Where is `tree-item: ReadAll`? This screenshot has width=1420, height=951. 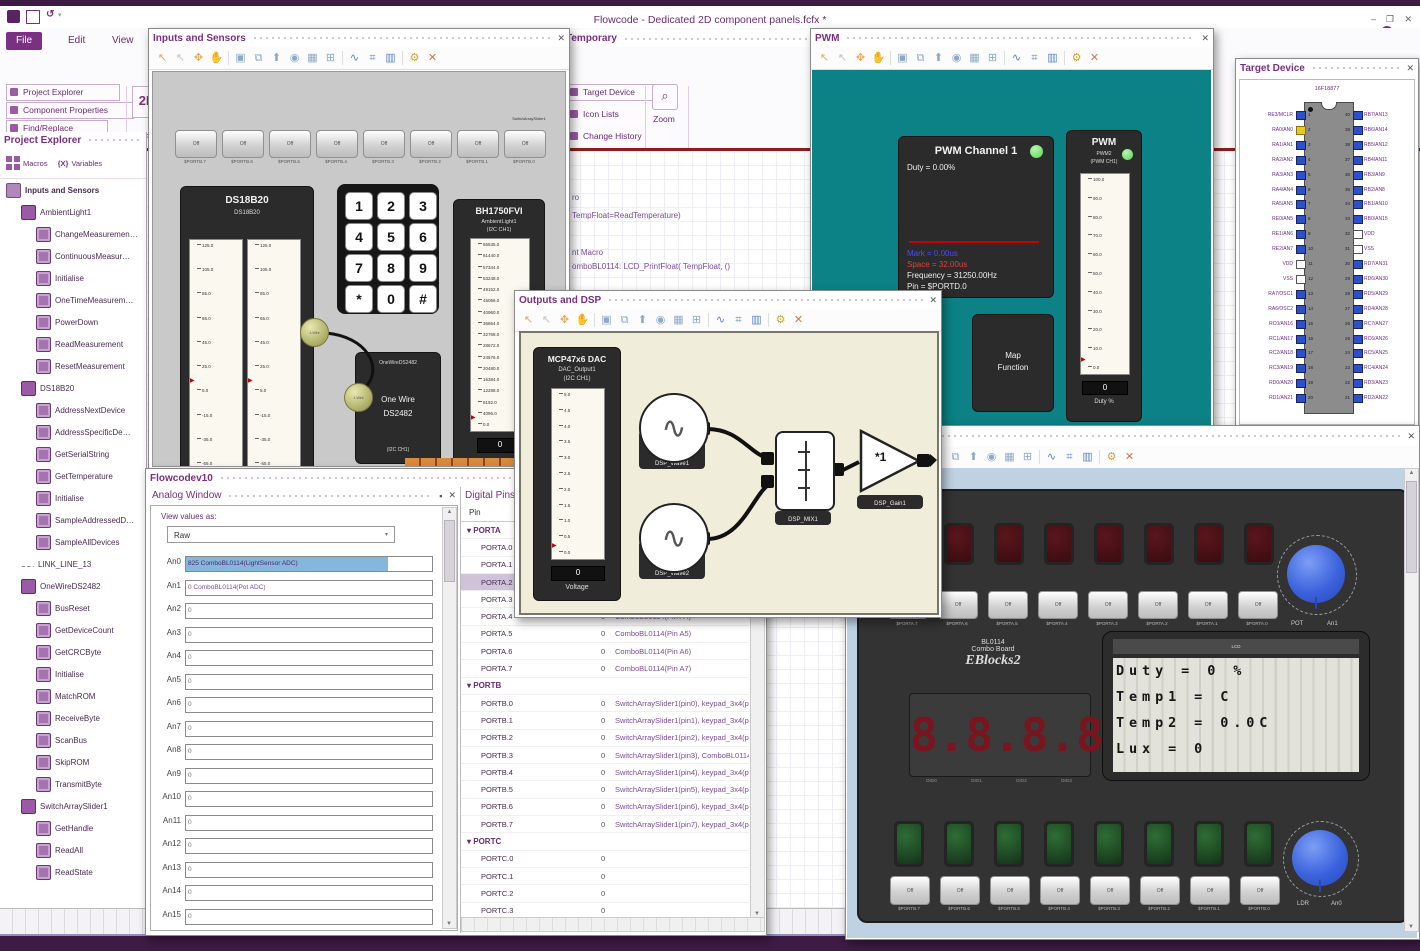 tree-item: ReadAll is located at coordinates (73, 850).